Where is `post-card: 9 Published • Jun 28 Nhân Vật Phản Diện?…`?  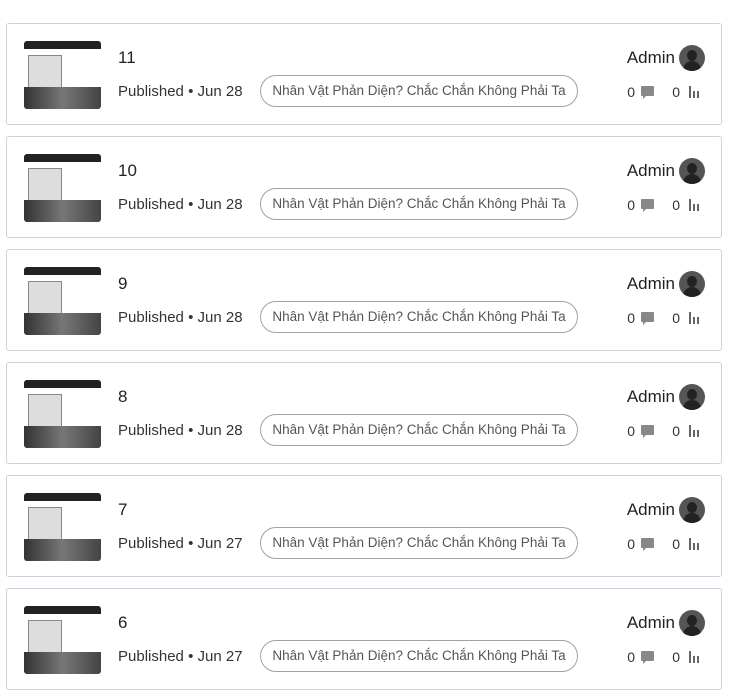
post-card: 9 Published • Jun 28 Nhân Vật Phản Diện?… is located at coordinates (364, 300).